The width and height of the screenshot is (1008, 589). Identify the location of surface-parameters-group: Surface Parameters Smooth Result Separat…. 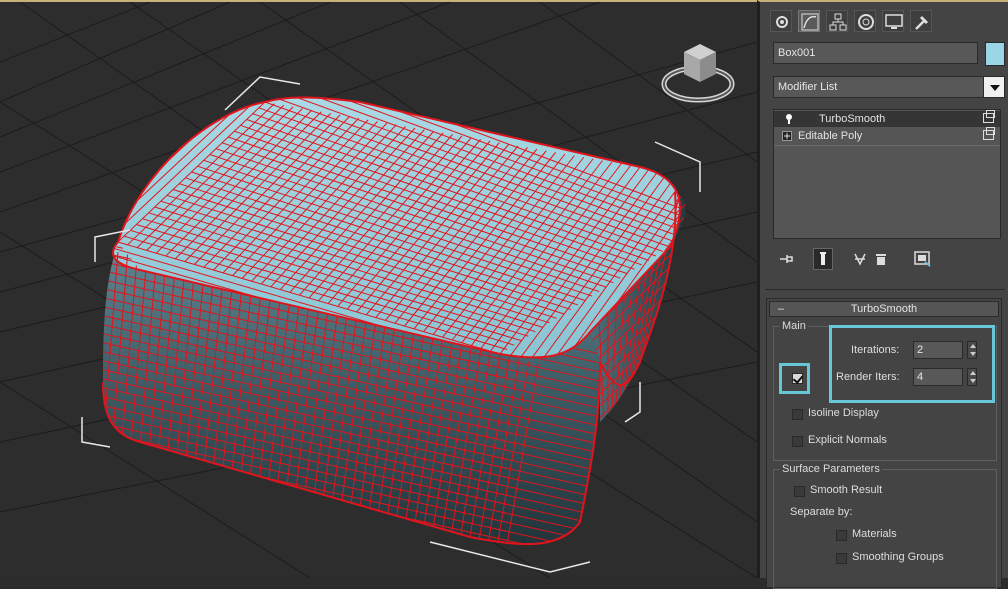
(885, 526).